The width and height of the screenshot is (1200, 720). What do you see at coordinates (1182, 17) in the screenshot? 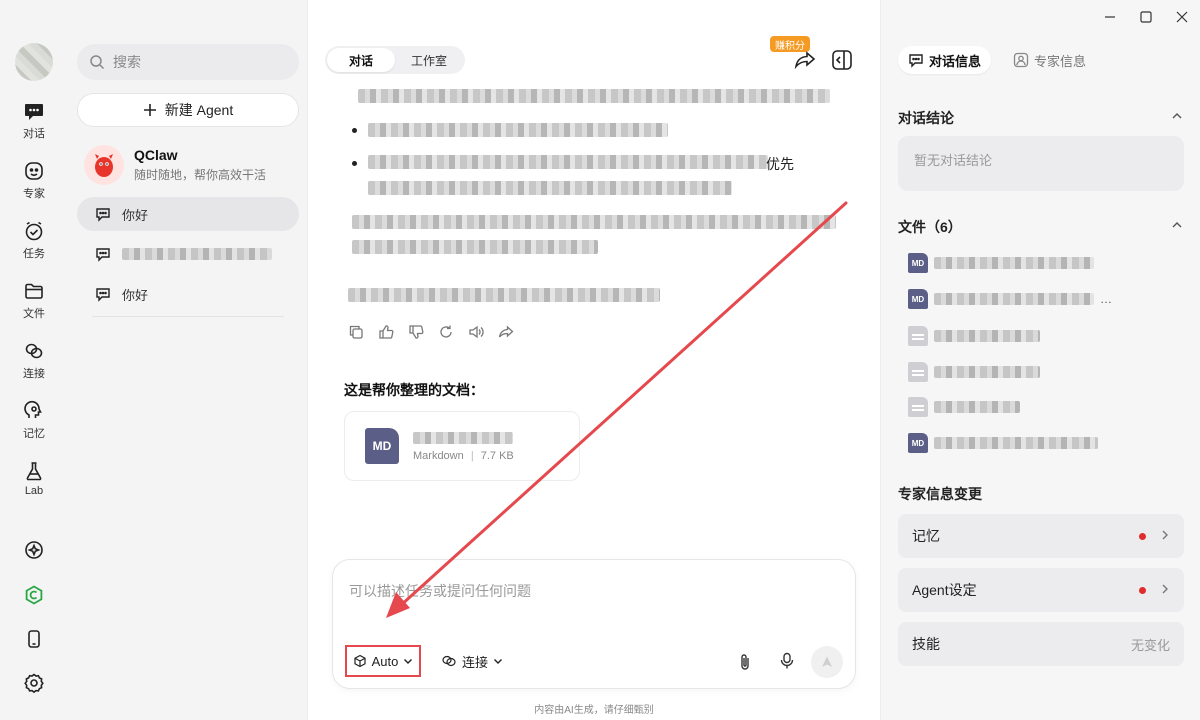
I see `close-button` at bounding box center [1182, 17].